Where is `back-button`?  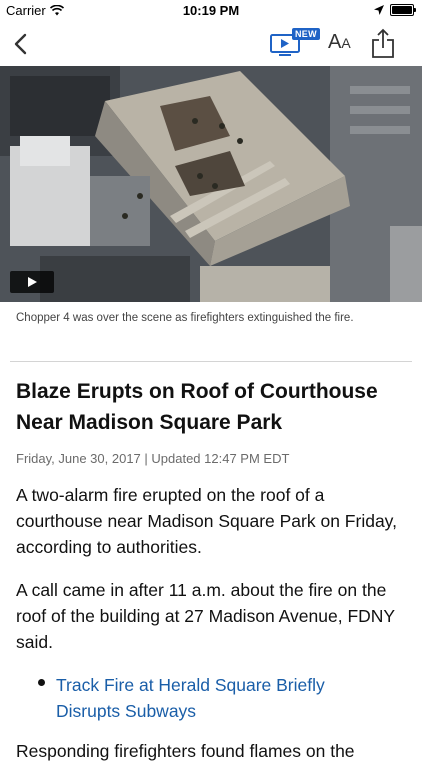
back-button is located at coordinates (23, 44).